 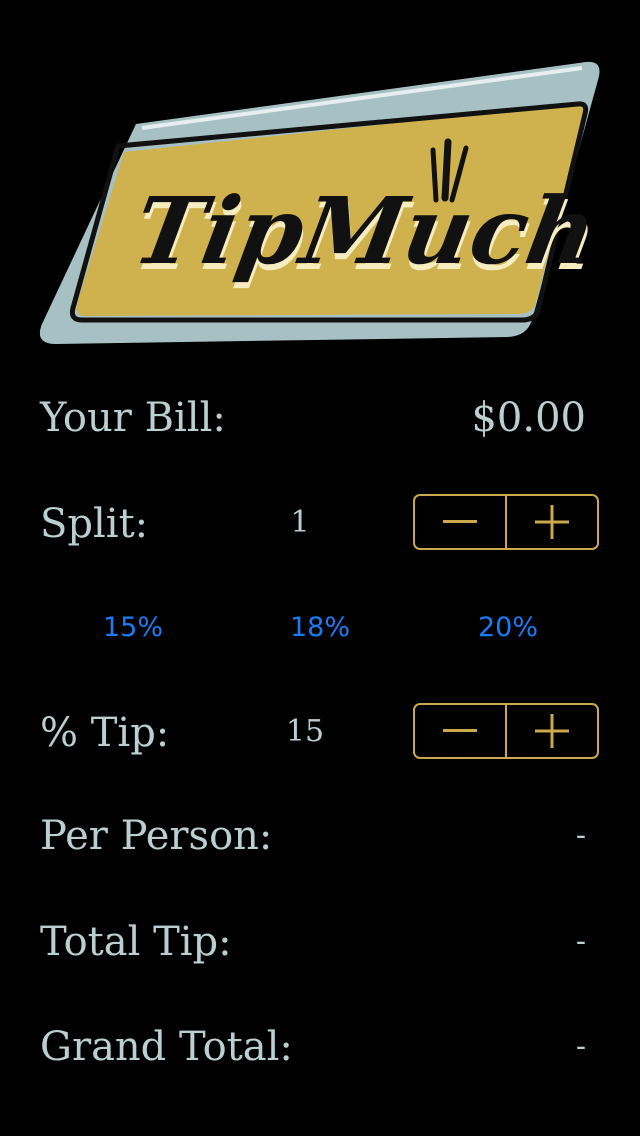 What do you see at coordinates (305, 731) in the screenshot?
I see `tip-percent: 15` at bounding box center [305, 731].